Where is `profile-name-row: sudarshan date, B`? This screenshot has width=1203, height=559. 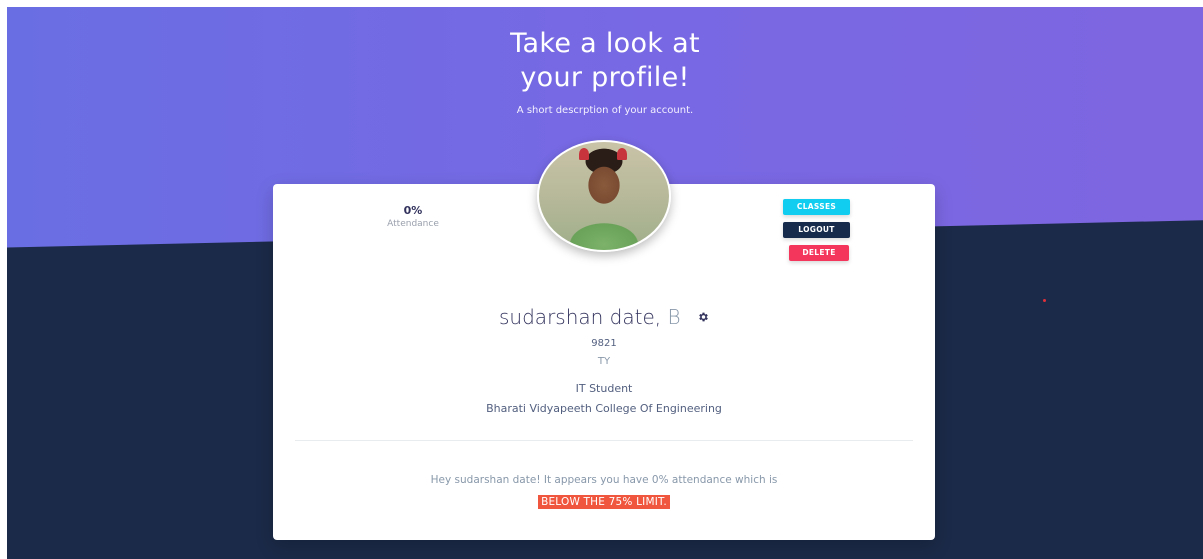
profile-name-row: sudarshan date, B is located at coordinates (604, 317).